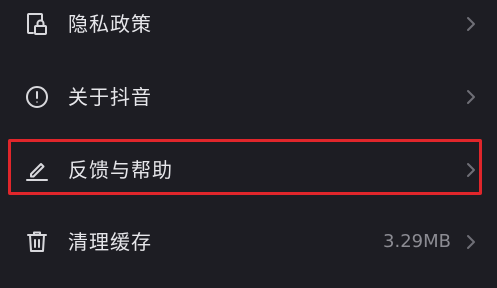 The width and height of the screenshot is (497, 288). Describe the element at coordinates (110, 97) in the screenshot. I see `menu-item-label: 关于抖音` at that location.